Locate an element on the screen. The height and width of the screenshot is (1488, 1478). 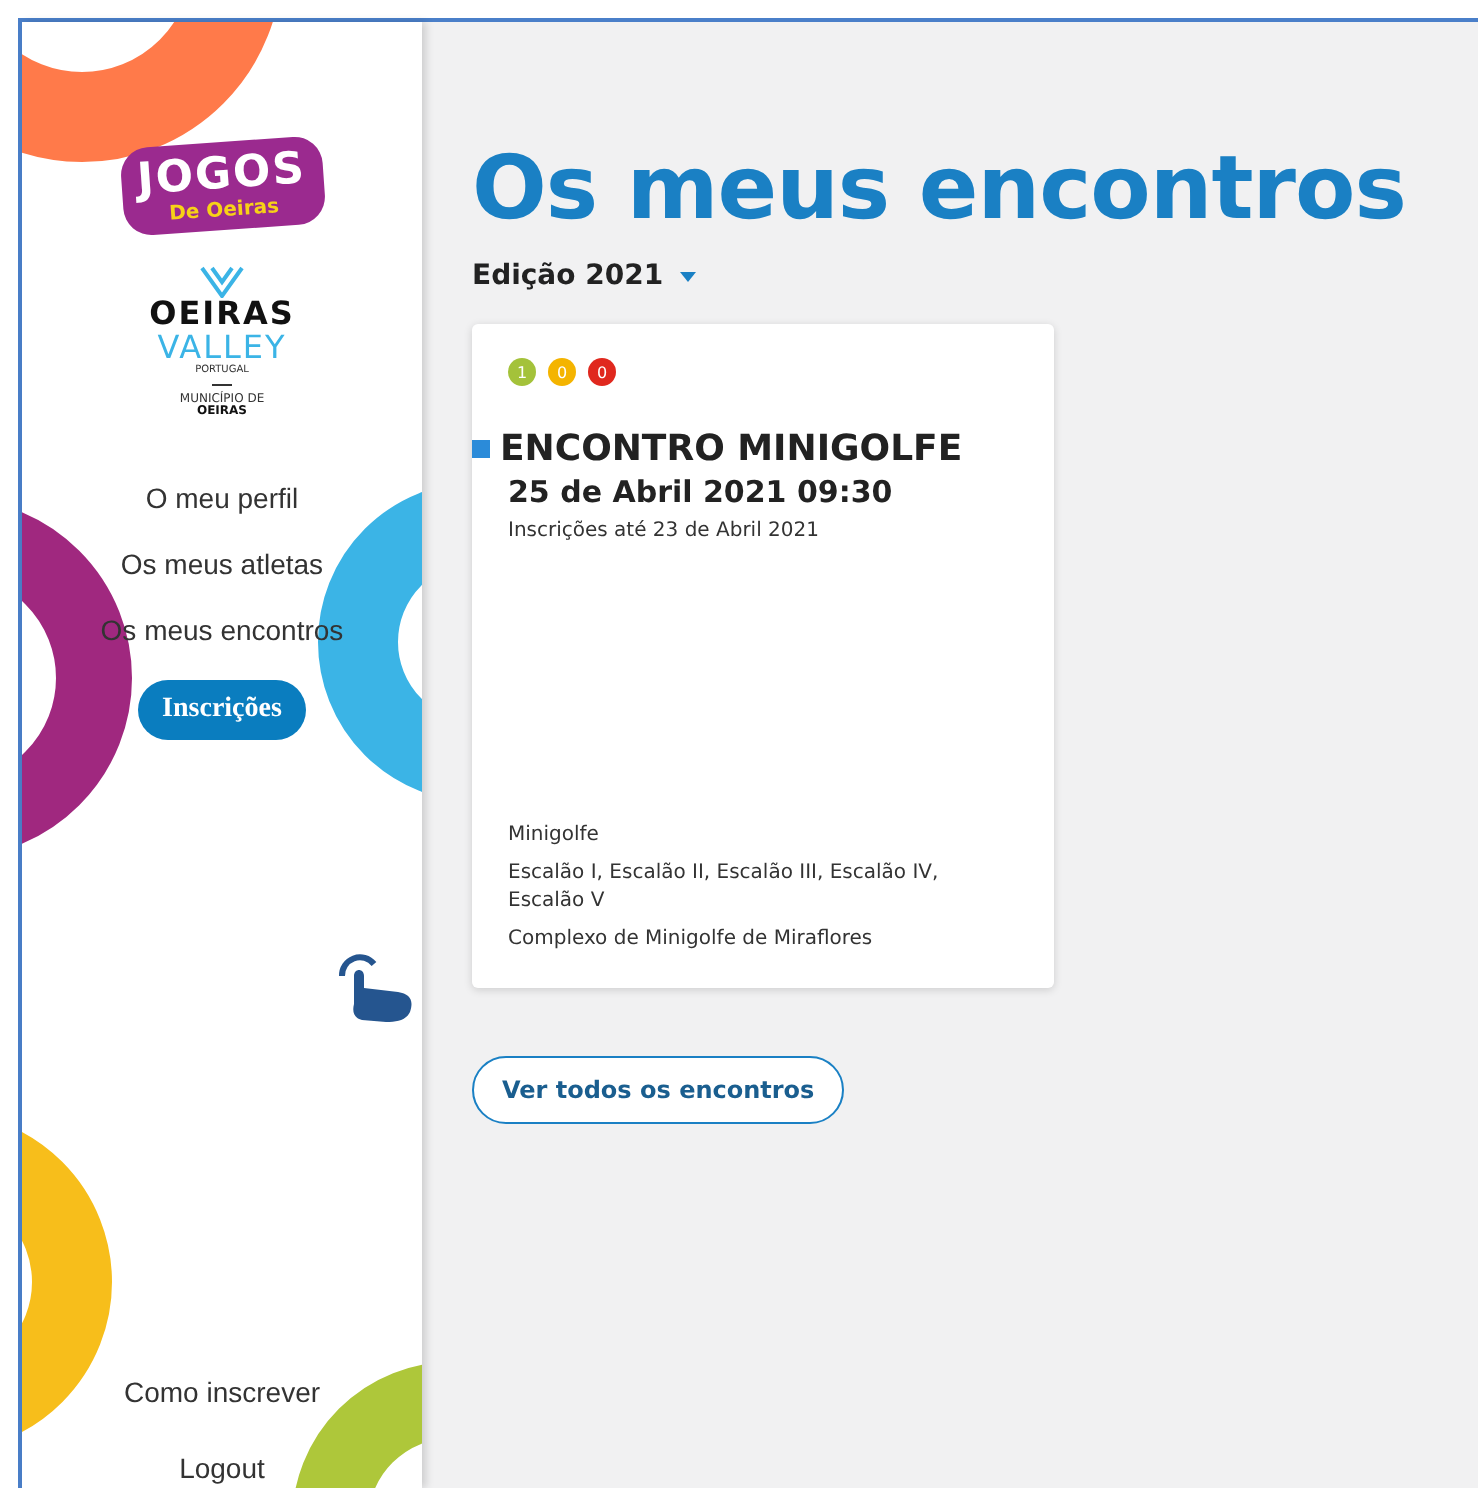
view-all-button: Ver todos os encontros is located at coordinates (658, 1090).